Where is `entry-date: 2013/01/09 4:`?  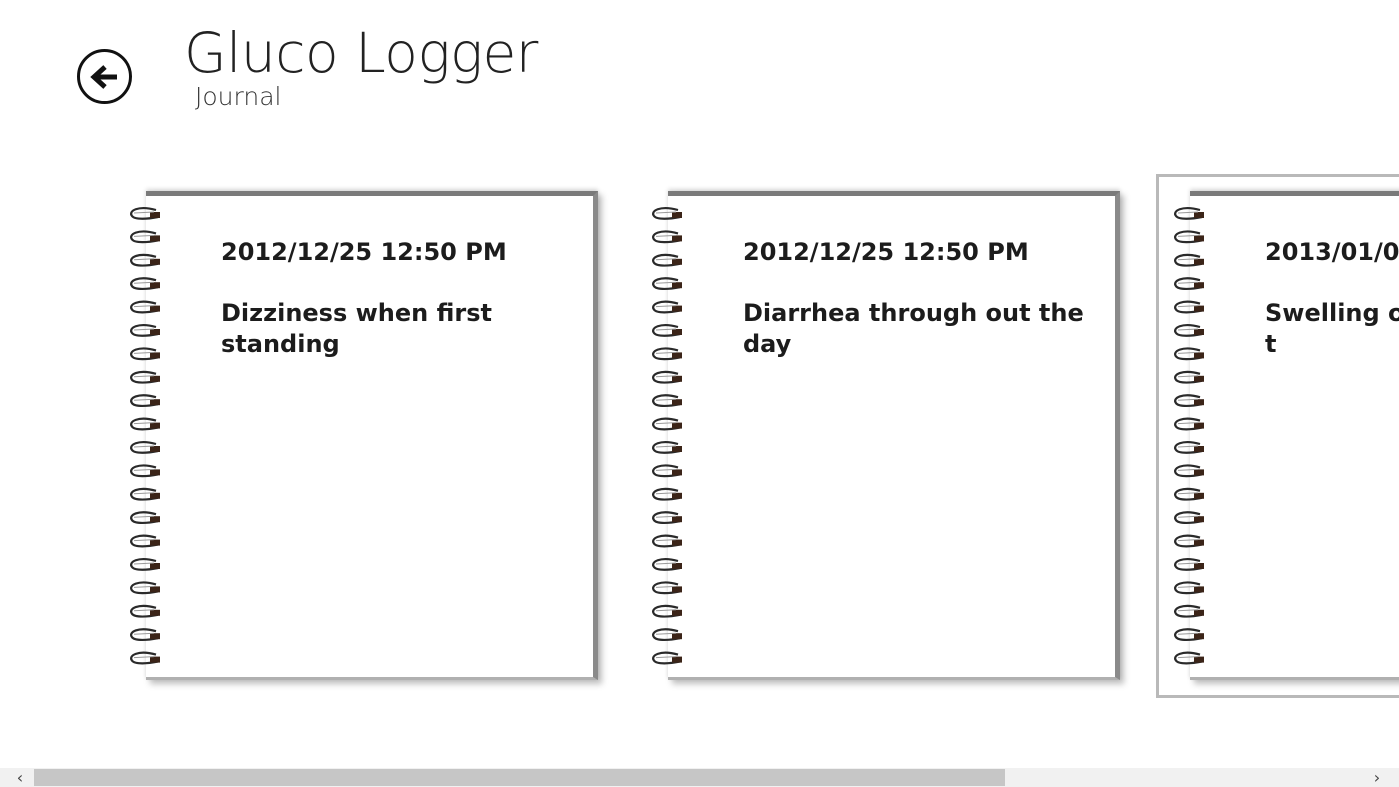
entry-date: 2013/01/09 4: is located at coordinates (1332, 252).